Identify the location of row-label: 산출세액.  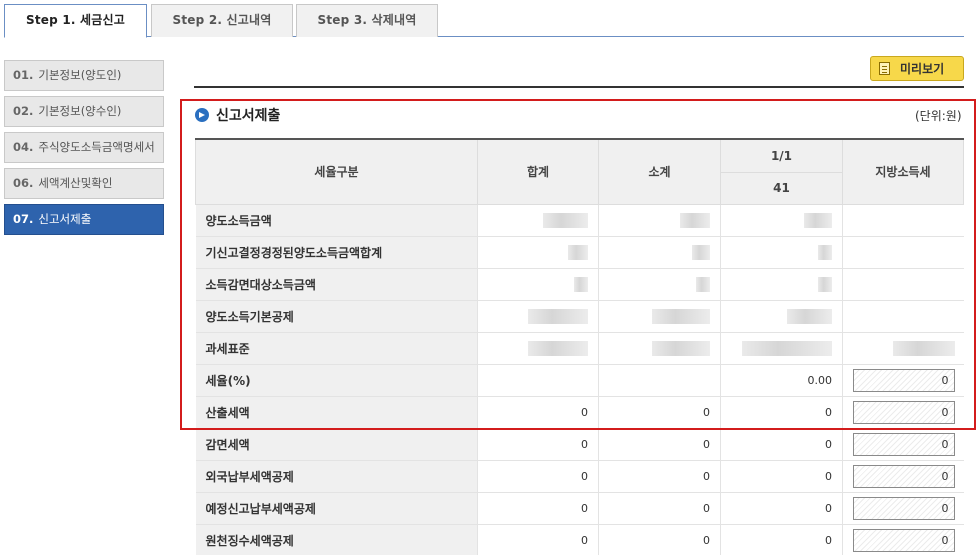
(336, 412).